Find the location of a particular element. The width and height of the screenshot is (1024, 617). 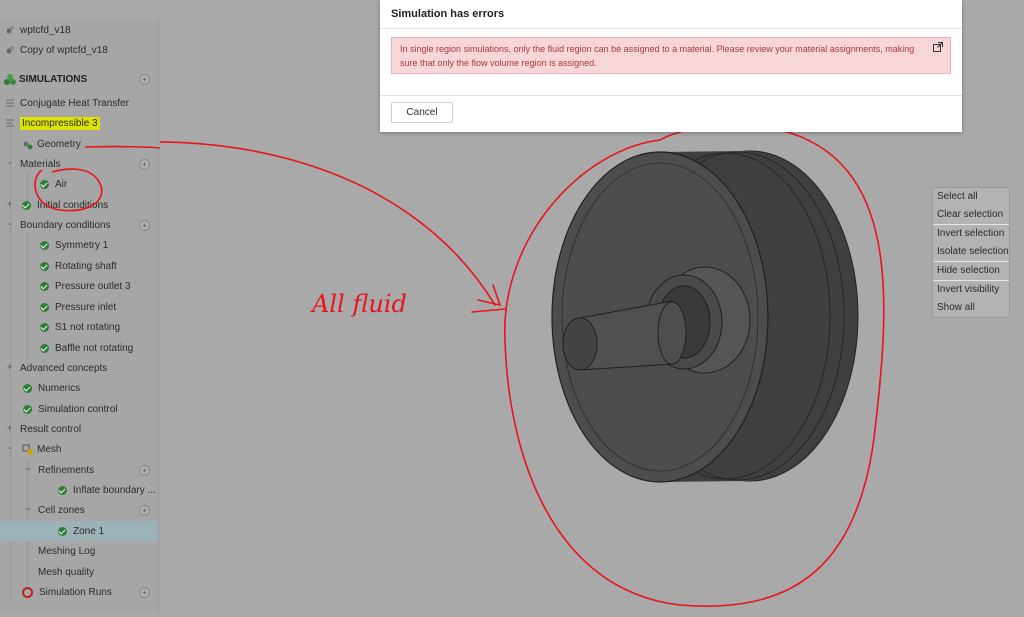

sidebar-item-label: Incompressible 3 is located at coordinates (60, 123).